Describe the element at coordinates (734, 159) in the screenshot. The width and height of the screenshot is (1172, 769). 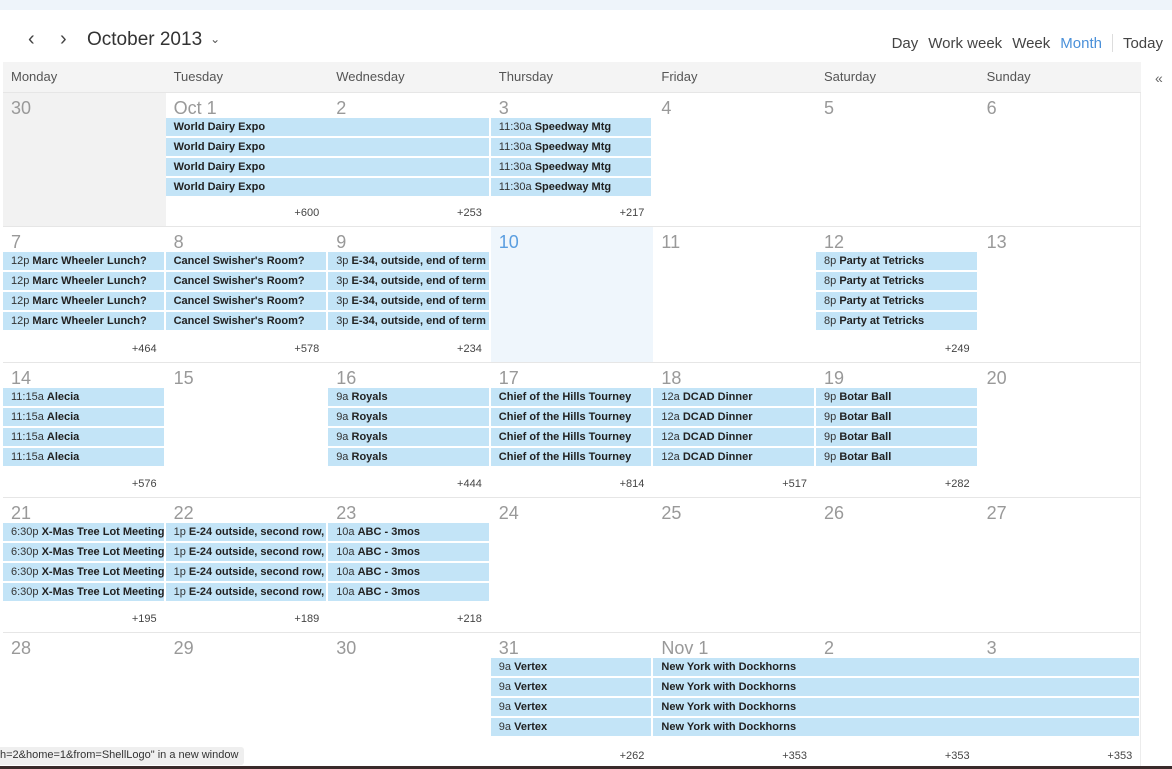
I see `day-cell: 4` at that location.